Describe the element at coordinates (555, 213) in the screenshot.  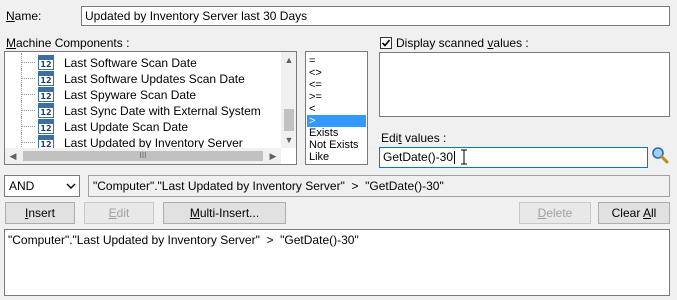
I see `delete-button: Delete` at that location.